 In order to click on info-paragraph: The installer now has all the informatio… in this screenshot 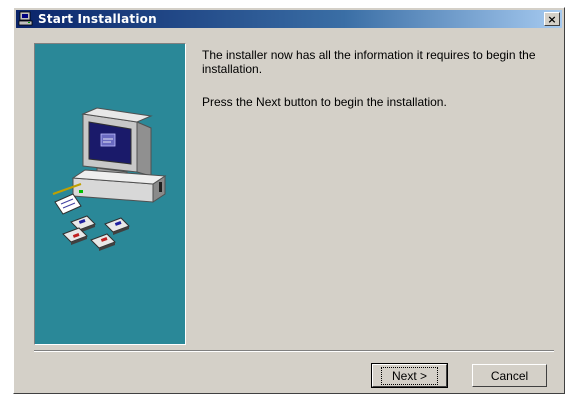, I will do `click(369, 62)`.